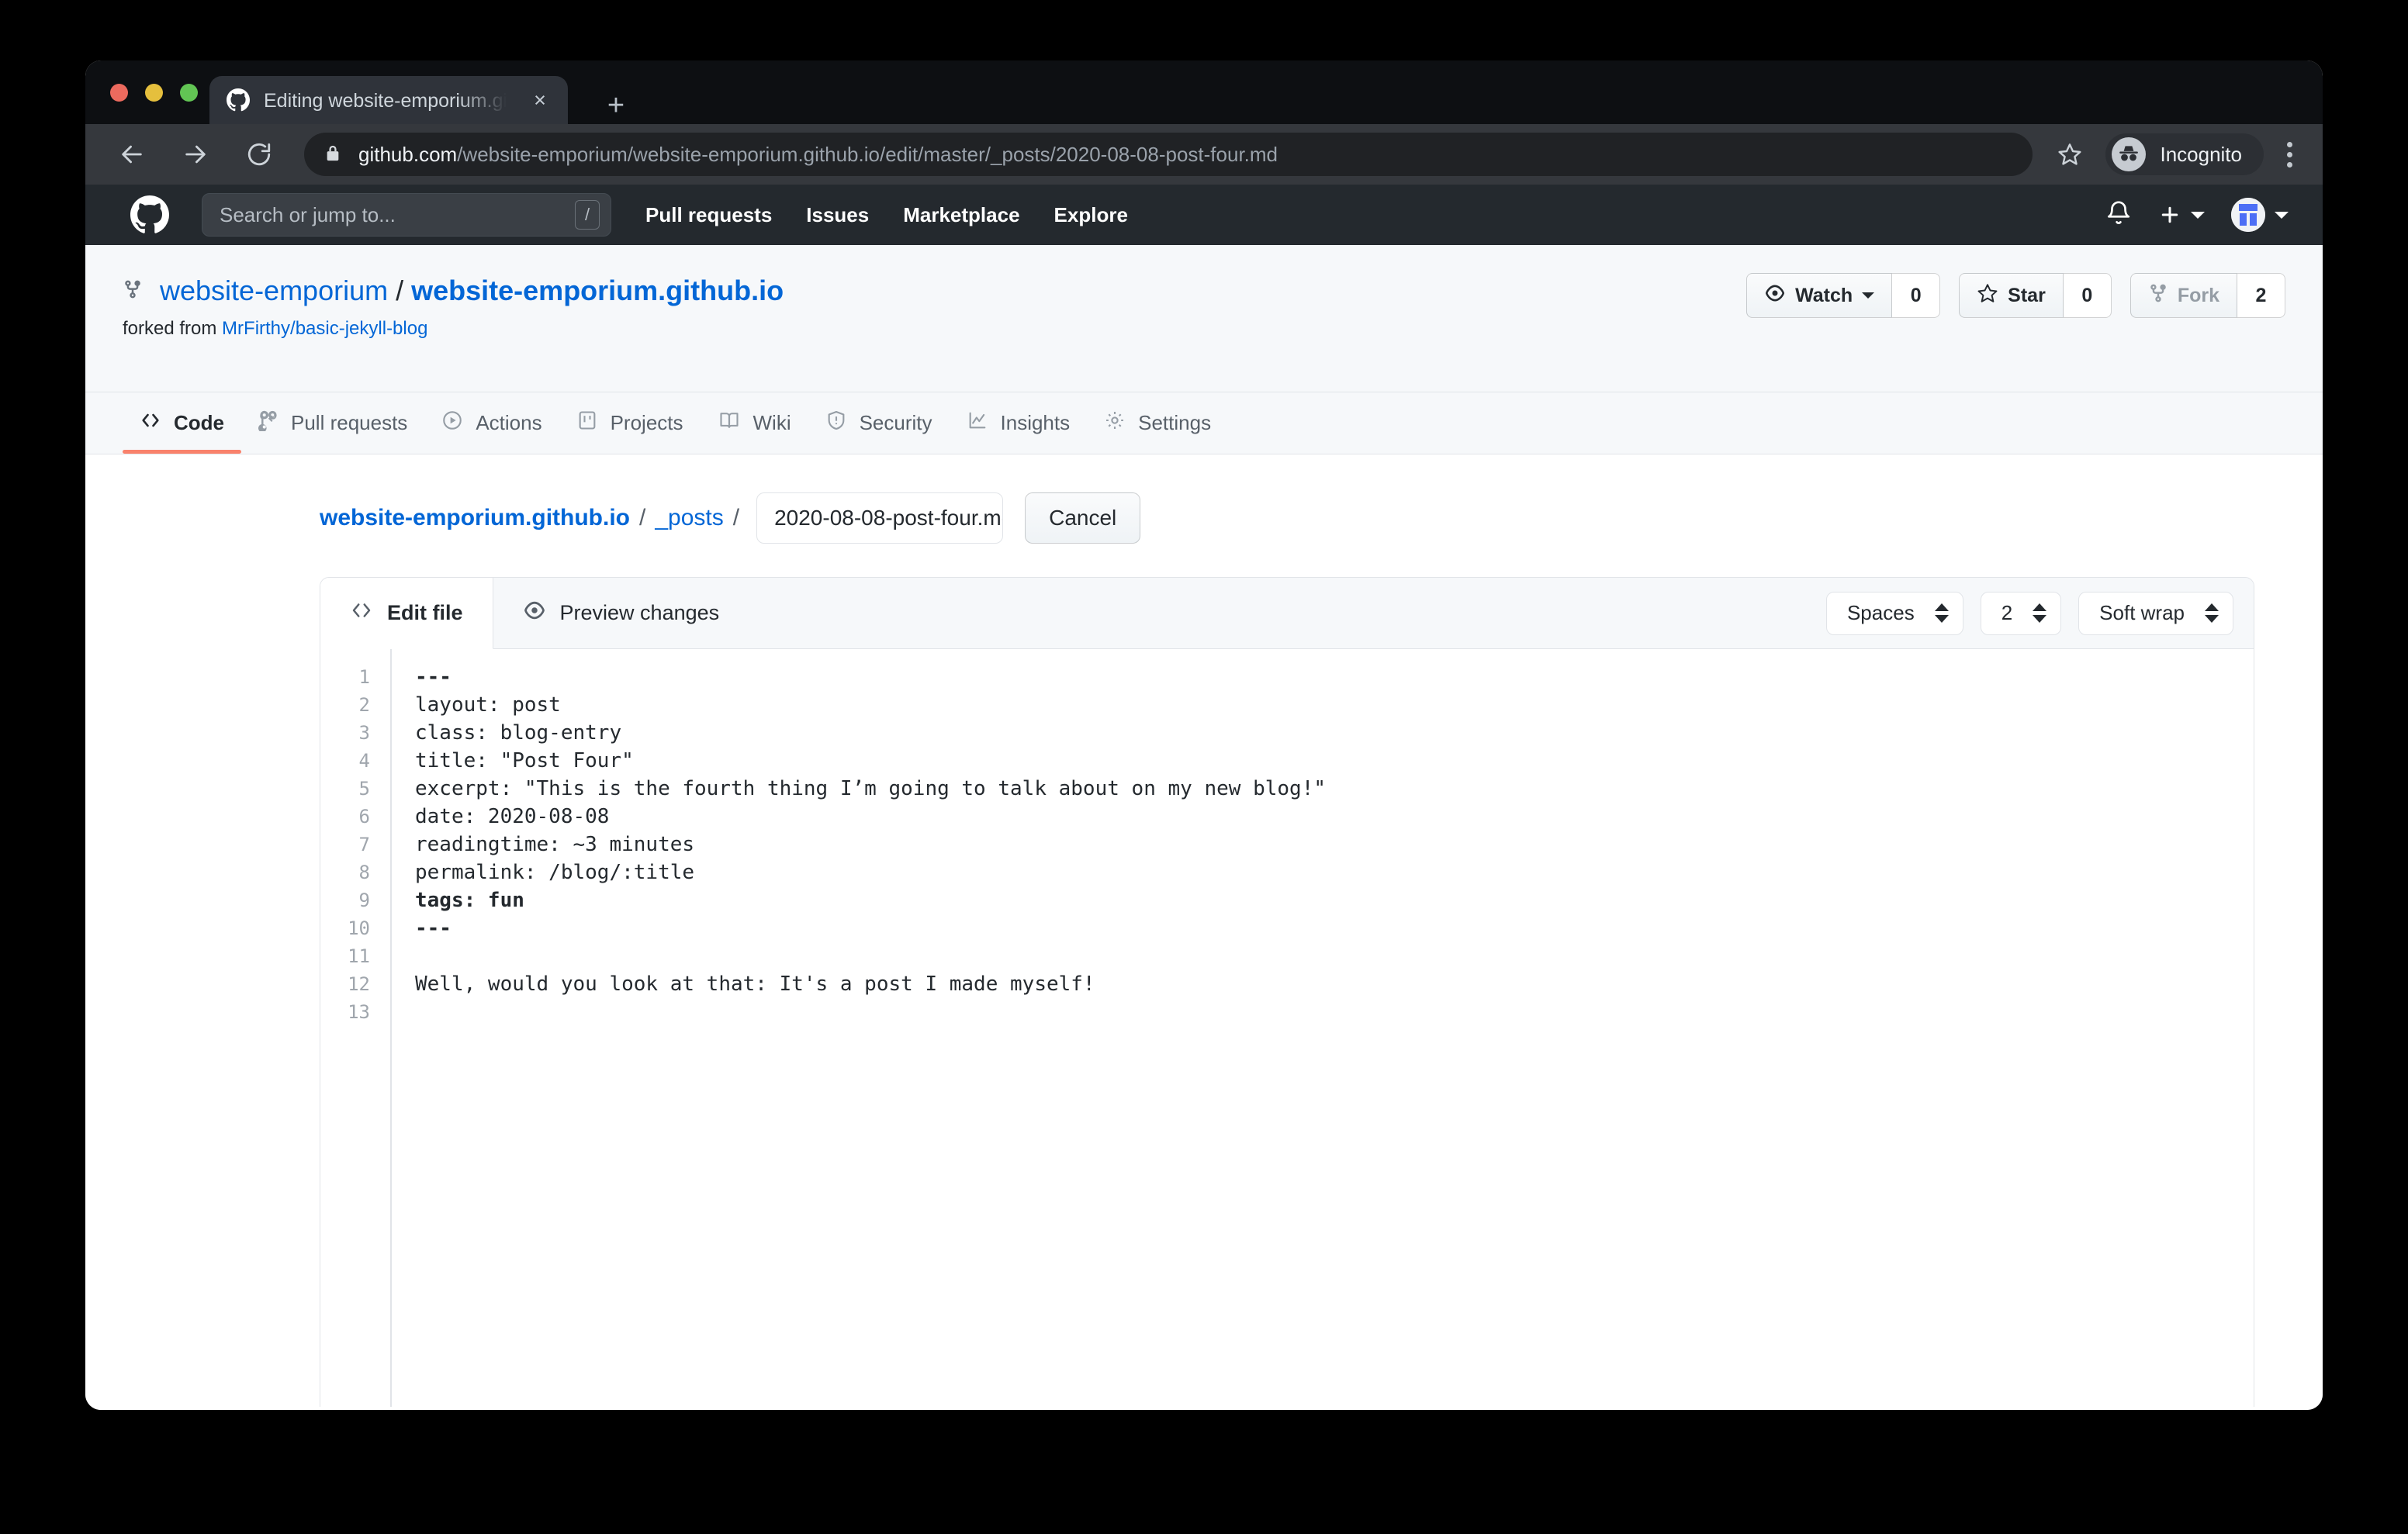 The width and height of the screenshot is (2408, 1534). Describe the element at coordinates (621, 613) in the screenshot. I see `tab-preview-changes: Preview changes` at that location.